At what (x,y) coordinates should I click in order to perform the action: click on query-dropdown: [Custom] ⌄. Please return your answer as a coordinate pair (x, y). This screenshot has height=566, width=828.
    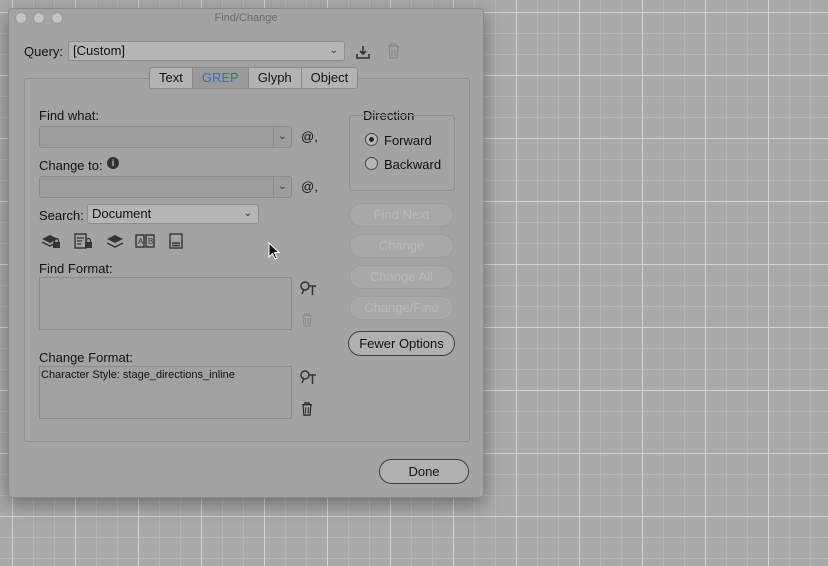
    Looking at the image, I should click on (206, 51).